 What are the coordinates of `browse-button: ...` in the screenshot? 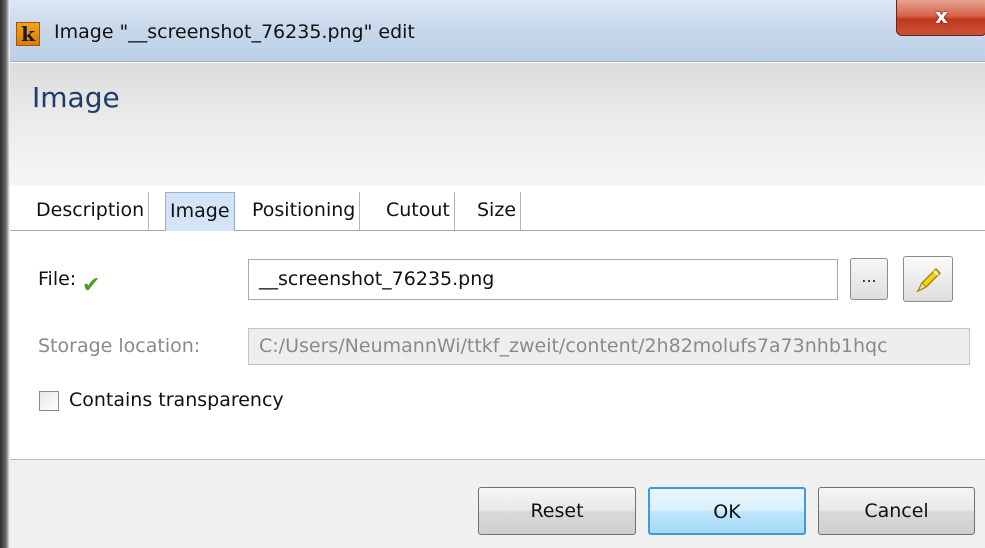 It's located at (869, 279).